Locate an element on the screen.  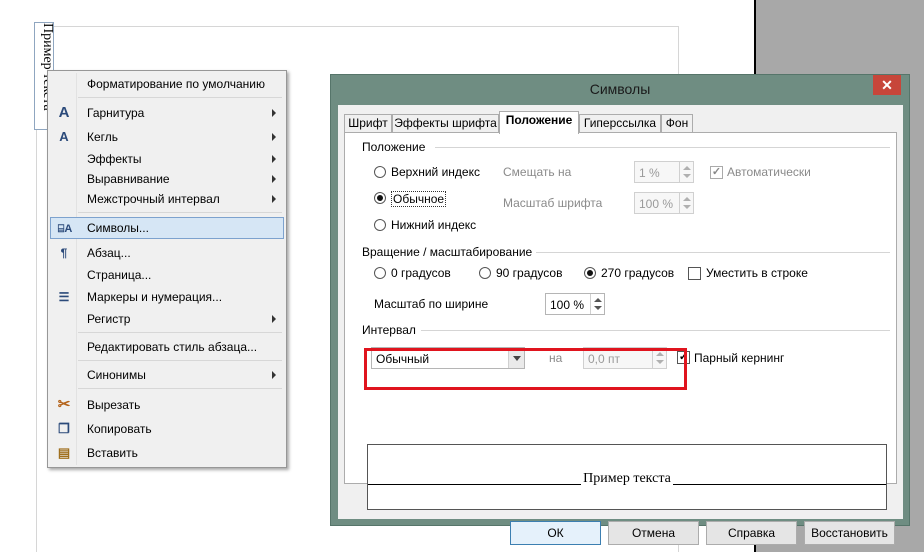
spacing-section-title: Интервал is located at coordinates (391, 330).